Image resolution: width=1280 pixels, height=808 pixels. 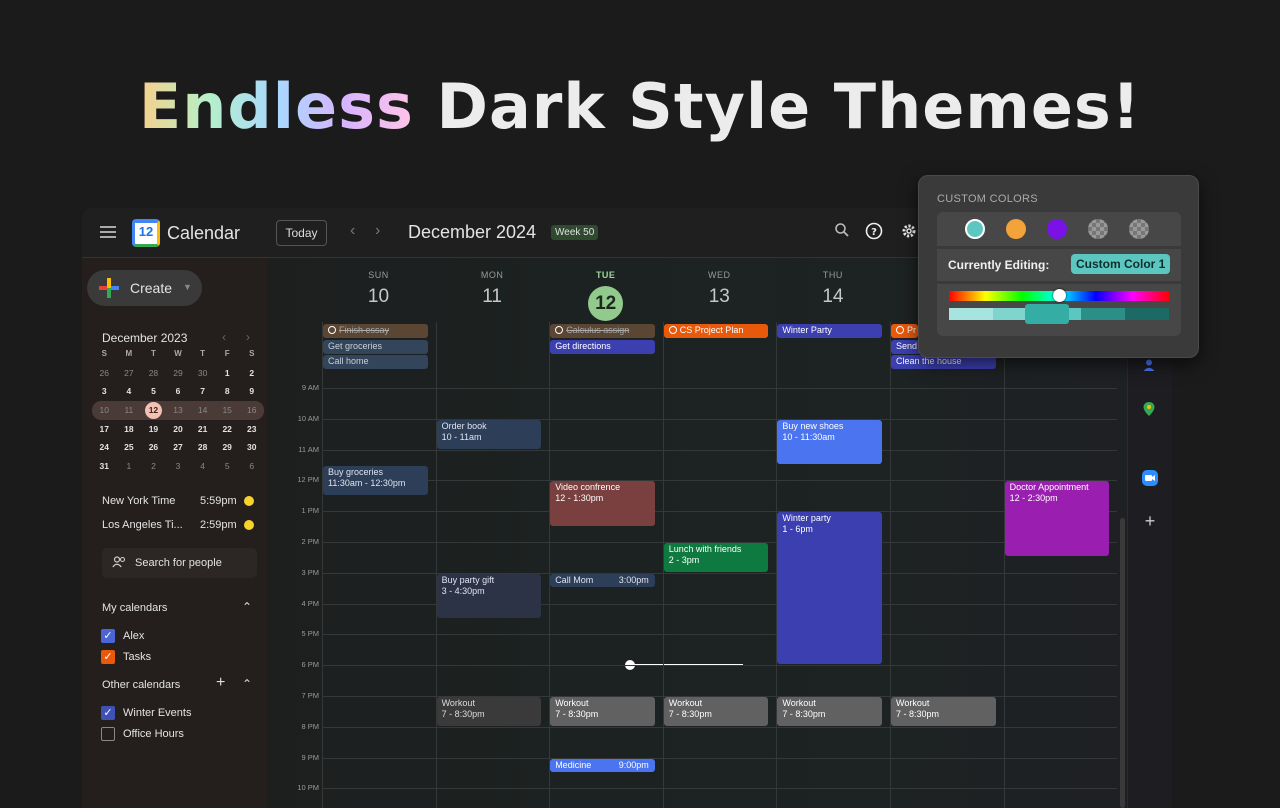 I want to click on task-chip: Pr, so click(x=904, y=331).